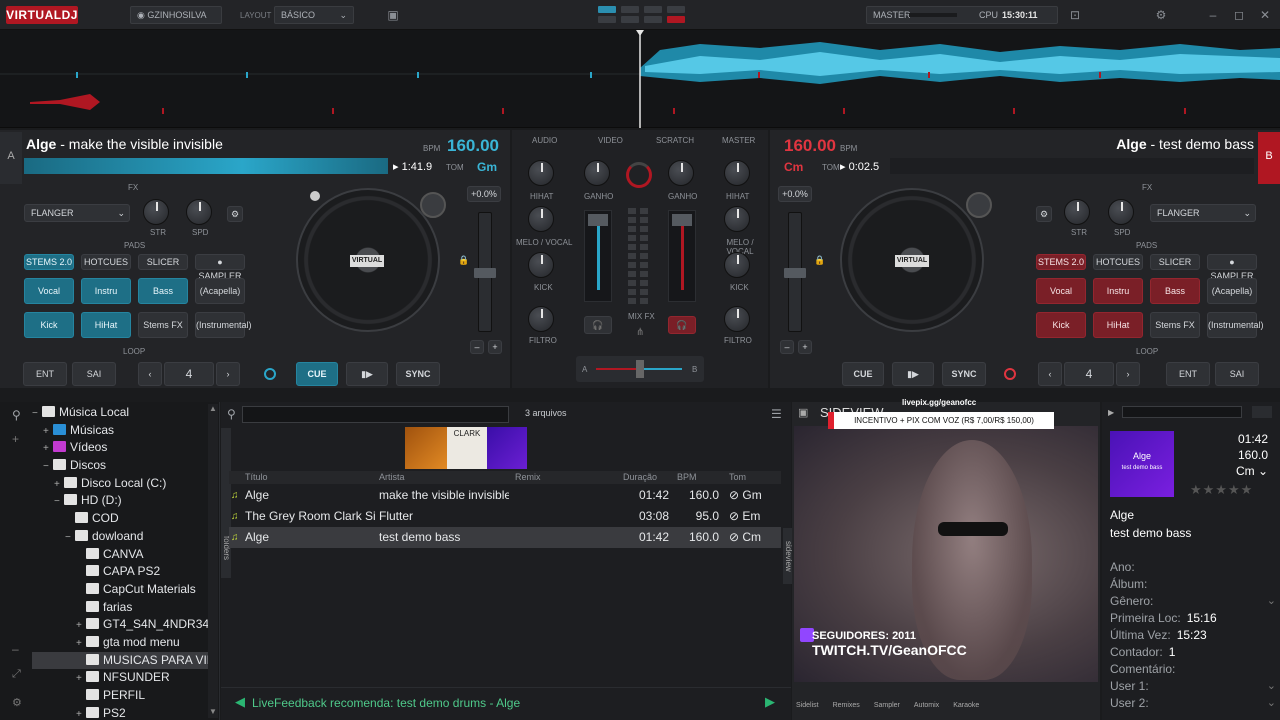 The image size is (1280, 720). What do you see at coordinates (120, 413) in the screenshot?
I see `tree-item: − Música Local` at bounding box center [120, 413].